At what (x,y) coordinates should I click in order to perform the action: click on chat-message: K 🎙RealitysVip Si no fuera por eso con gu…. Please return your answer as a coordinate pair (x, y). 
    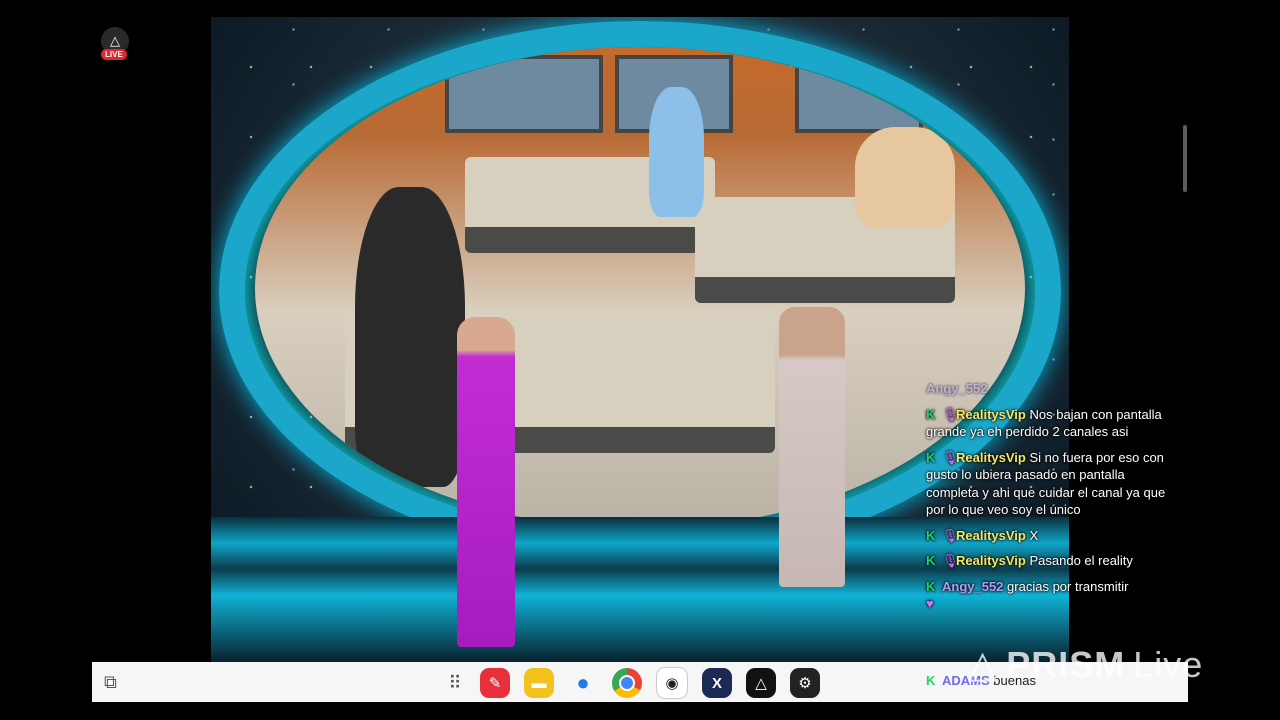
    Looking at the image, I should click on (1048, 484).